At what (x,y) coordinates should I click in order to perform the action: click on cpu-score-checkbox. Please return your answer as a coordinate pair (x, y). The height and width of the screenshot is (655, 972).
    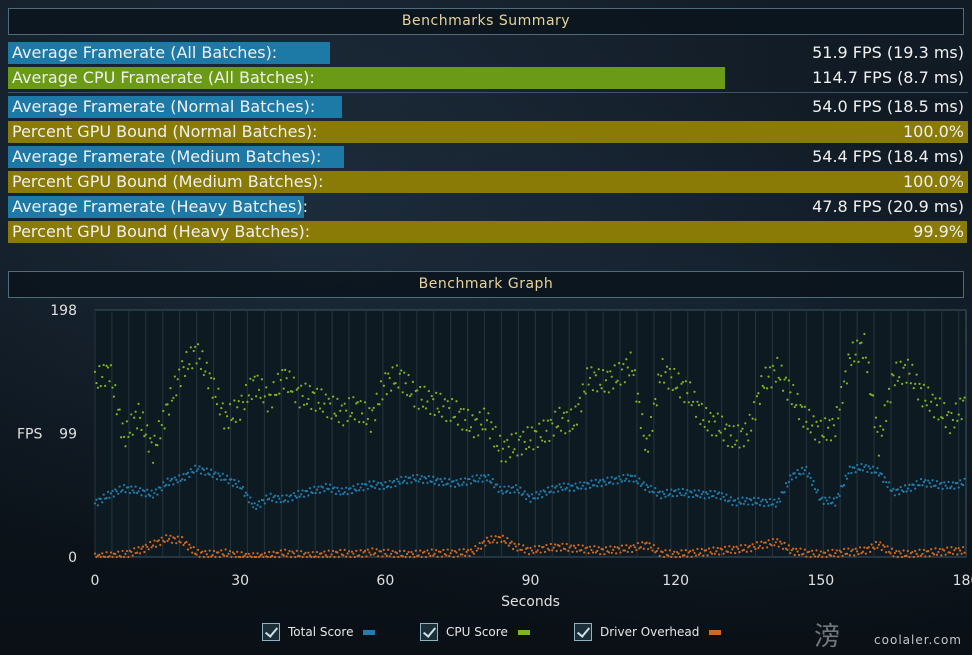
    Looking at the image, I should click on (429, 631).